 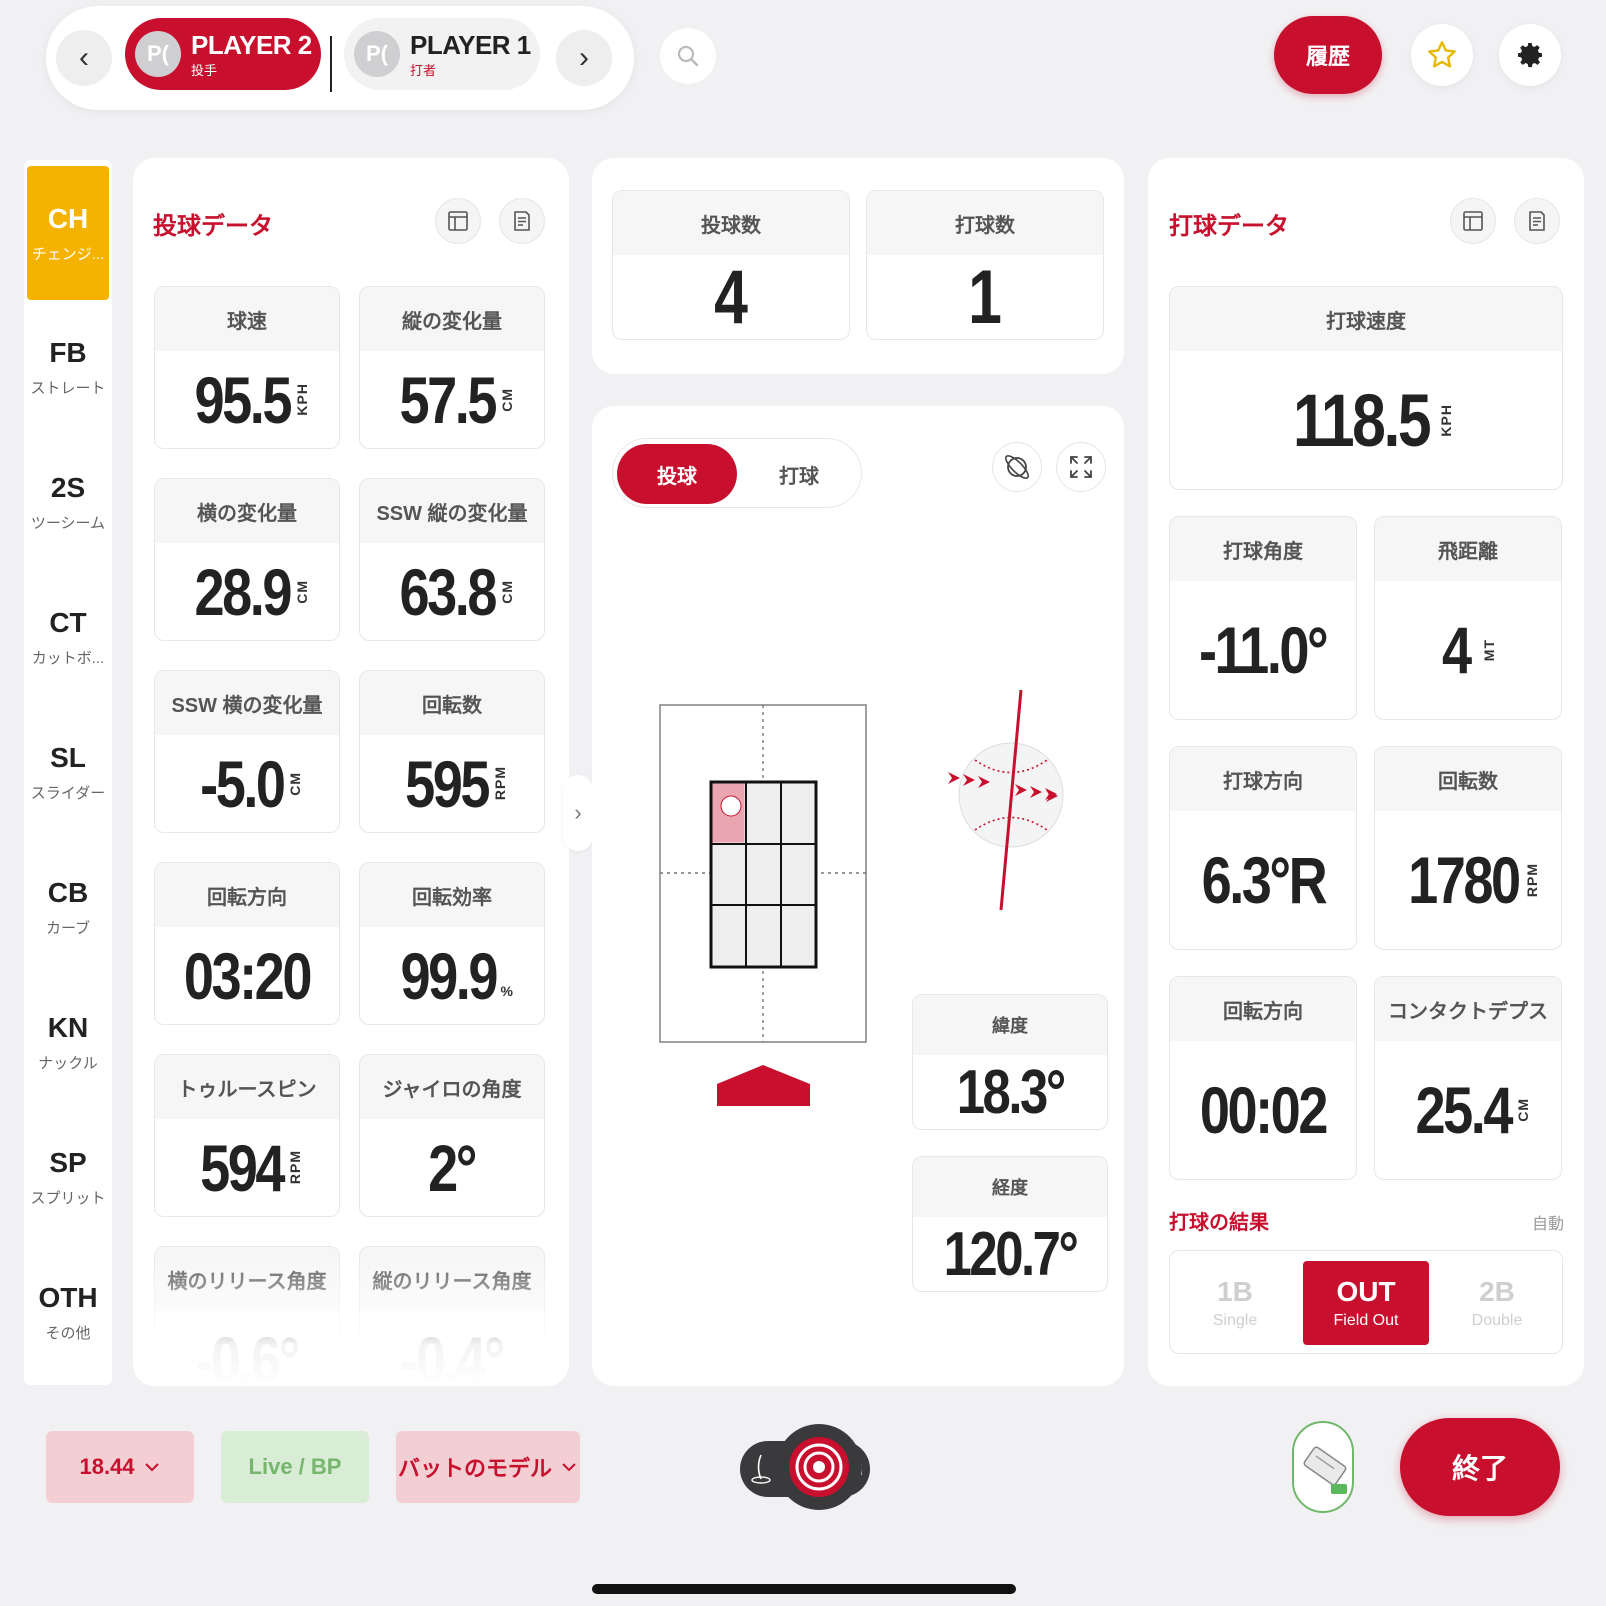 I want to click on result-single: 1B Single, so click(x=1235, y=1303).